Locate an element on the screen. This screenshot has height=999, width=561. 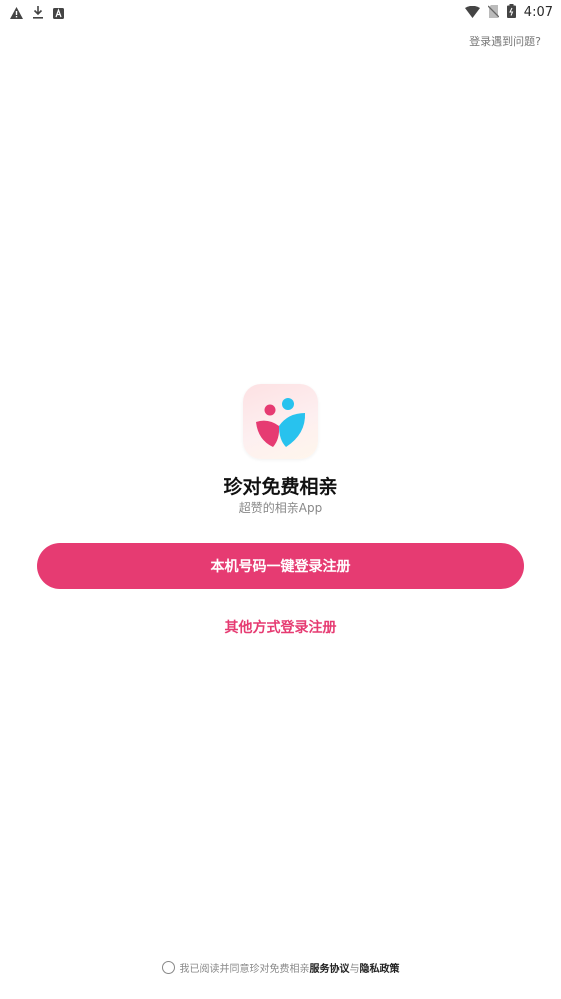
agreement-joiner: 与 is located at coordinates (354, 969).